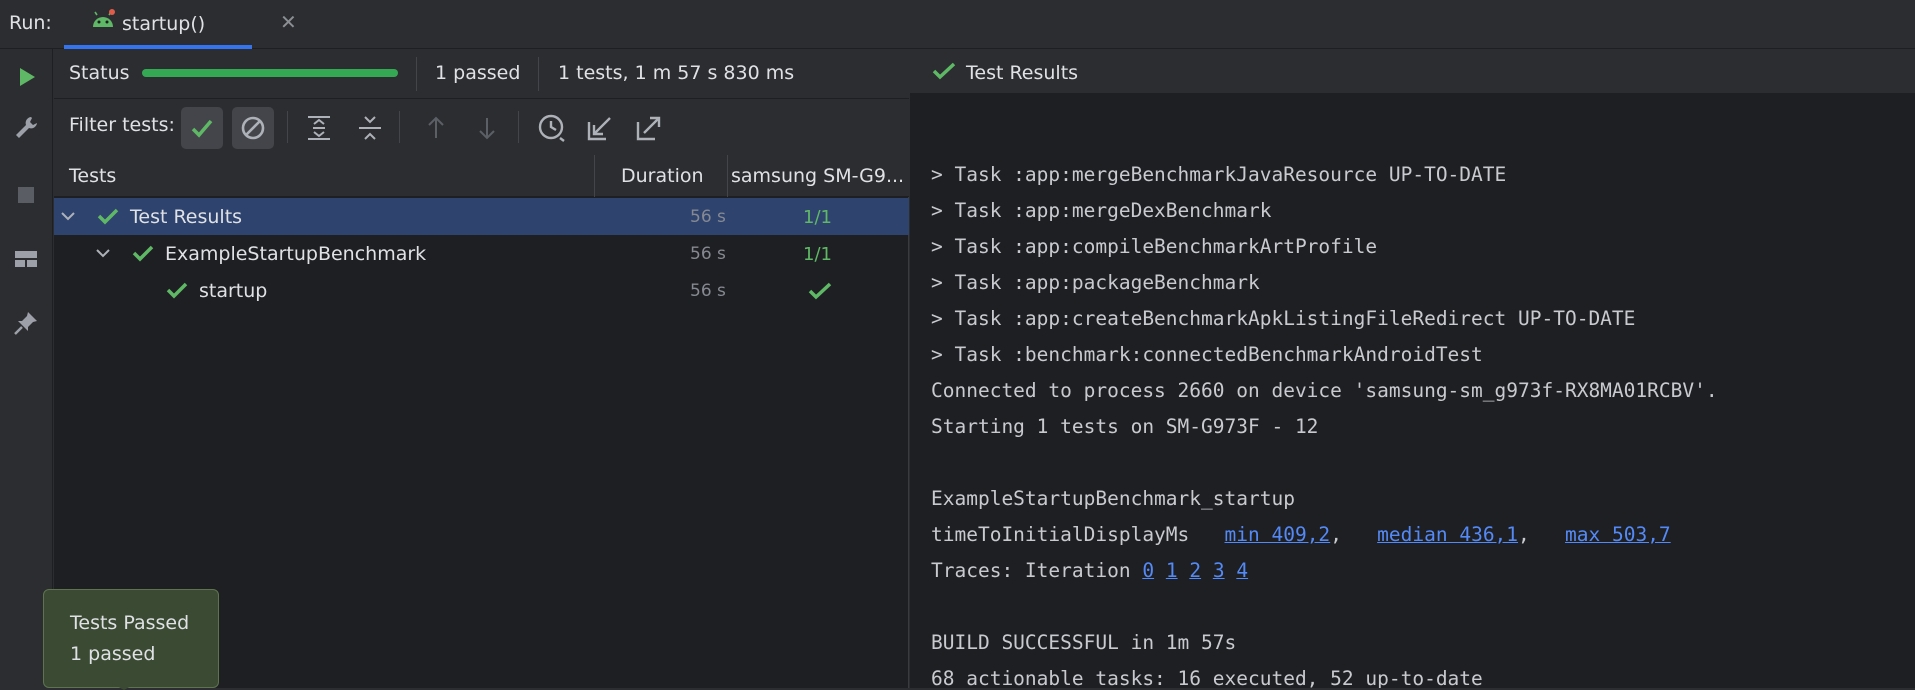 Image resolution: width=1915 pixels, height=690 pixels. Describe the element at coordinates (1022, 73) in the screenshot. I see `console-title: Test Results` at that location.